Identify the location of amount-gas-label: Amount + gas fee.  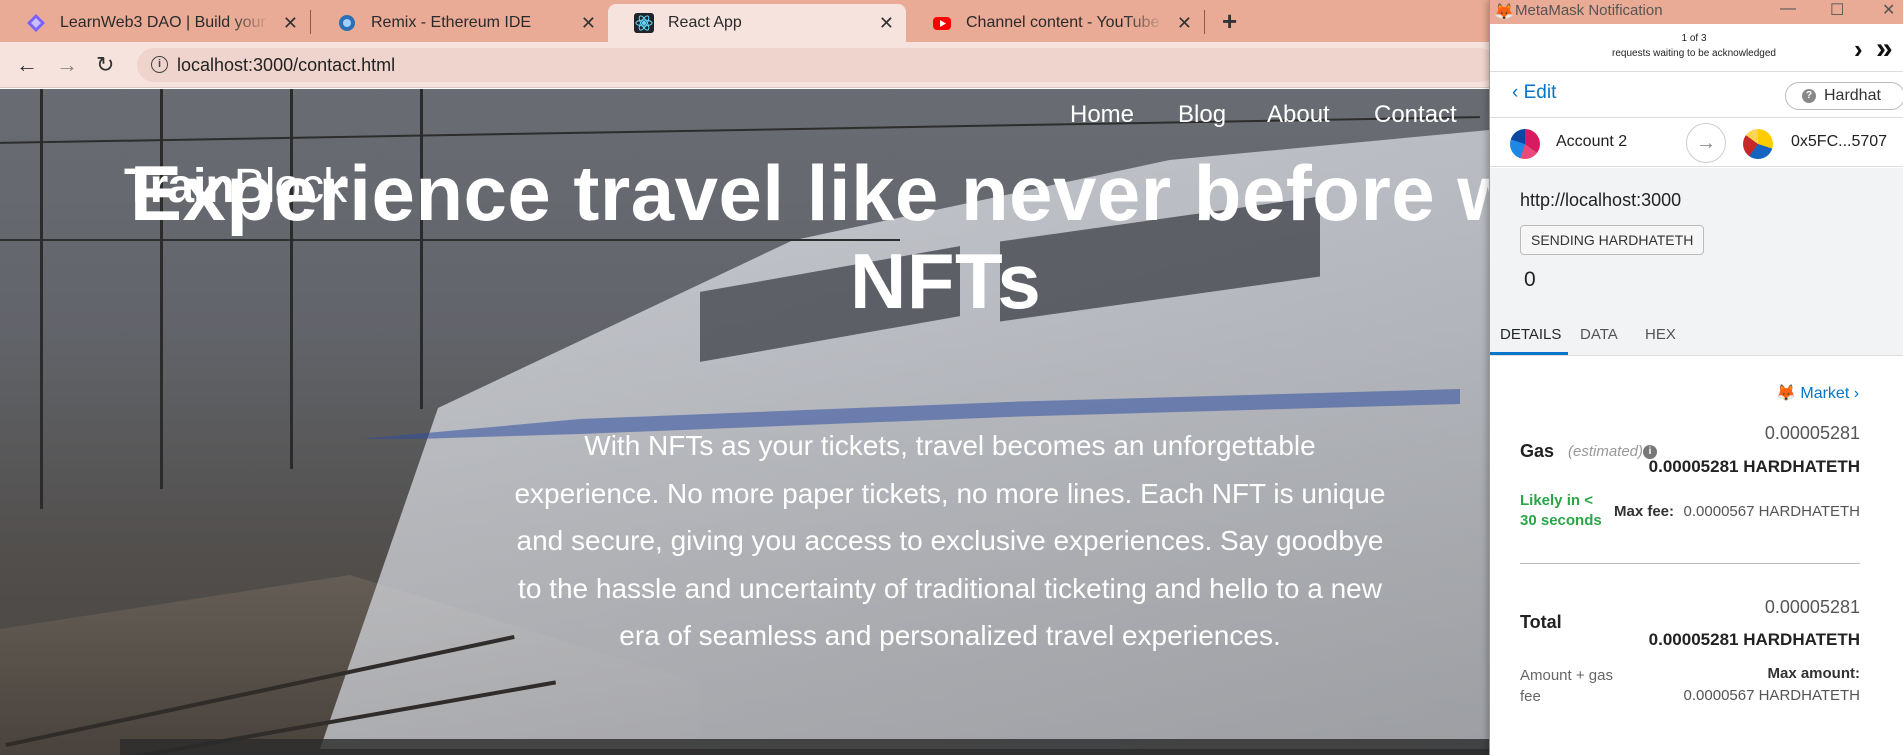
(1566, 686).